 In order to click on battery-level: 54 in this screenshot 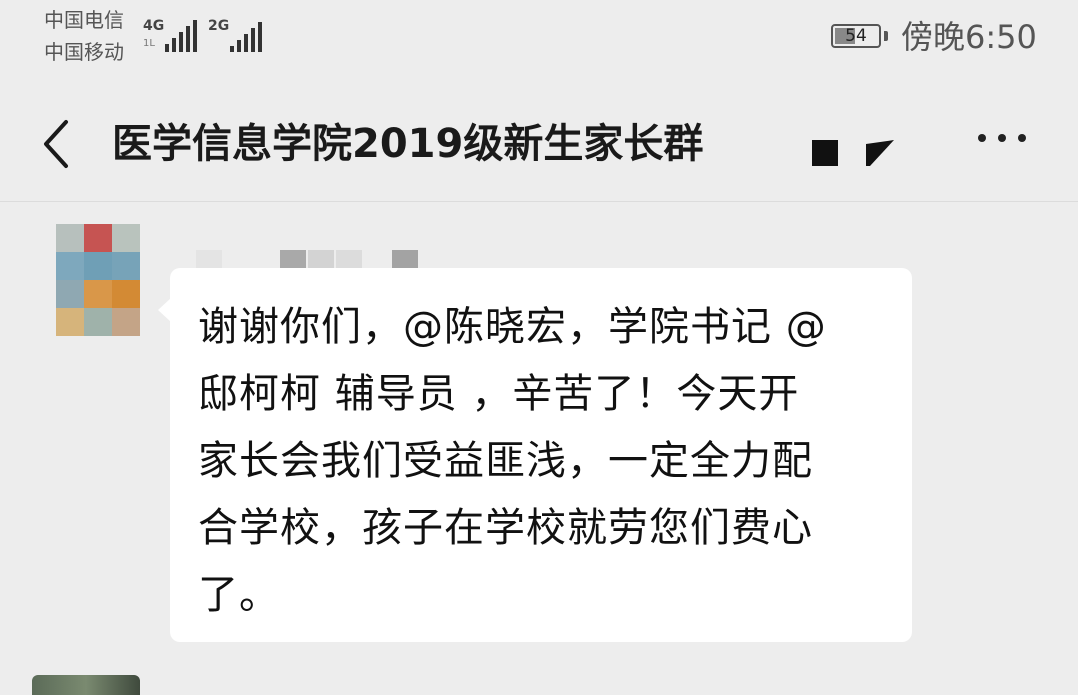, I will do `click(856, 36)`.